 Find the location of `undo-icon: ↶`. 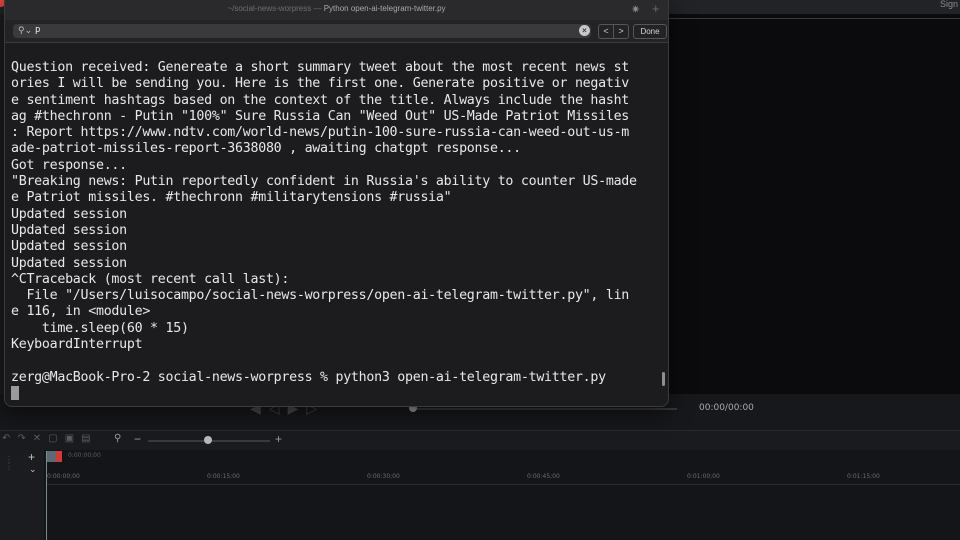

undo-icon: ↶ is located at coordinates (9, 438).